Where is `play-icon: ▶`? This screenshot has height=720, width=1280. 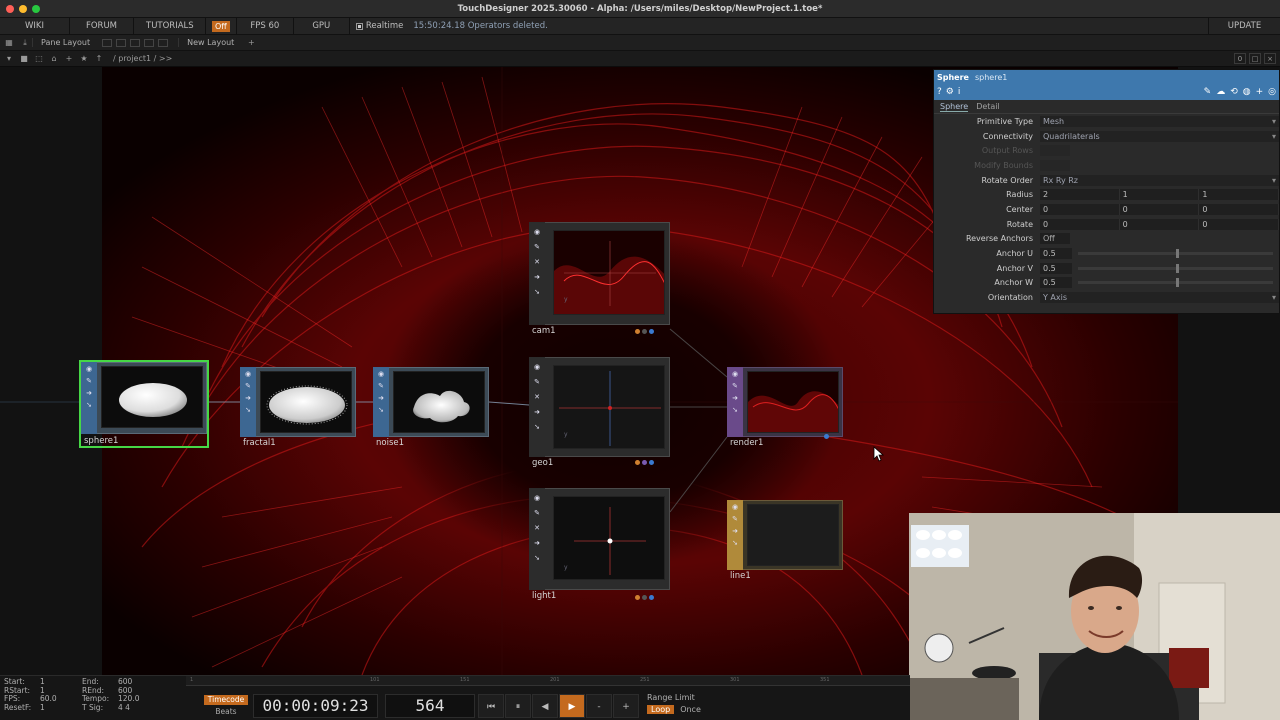
play-icon: ▶ is located at coordinates (572, 706).